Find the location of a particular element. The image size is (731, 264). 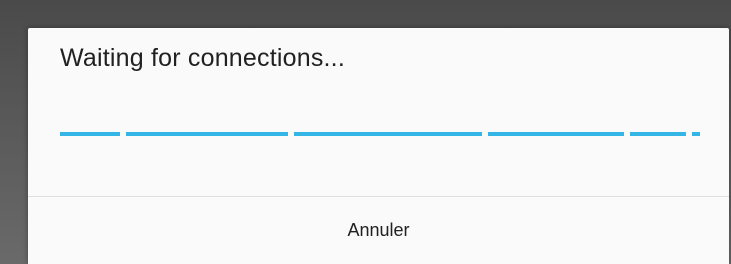

progress-bar is located at coordinates (381, 134).